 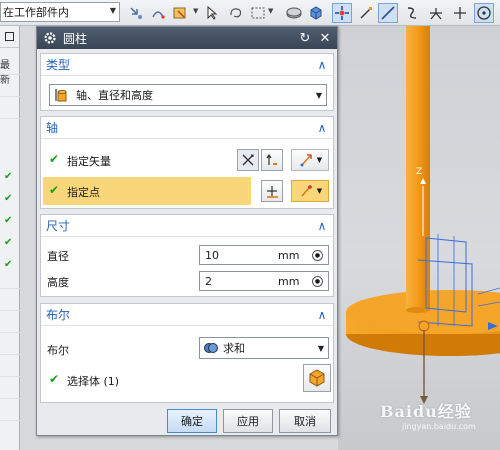 I want to click on z-axis-label: Z, so click(x=419, y=172).